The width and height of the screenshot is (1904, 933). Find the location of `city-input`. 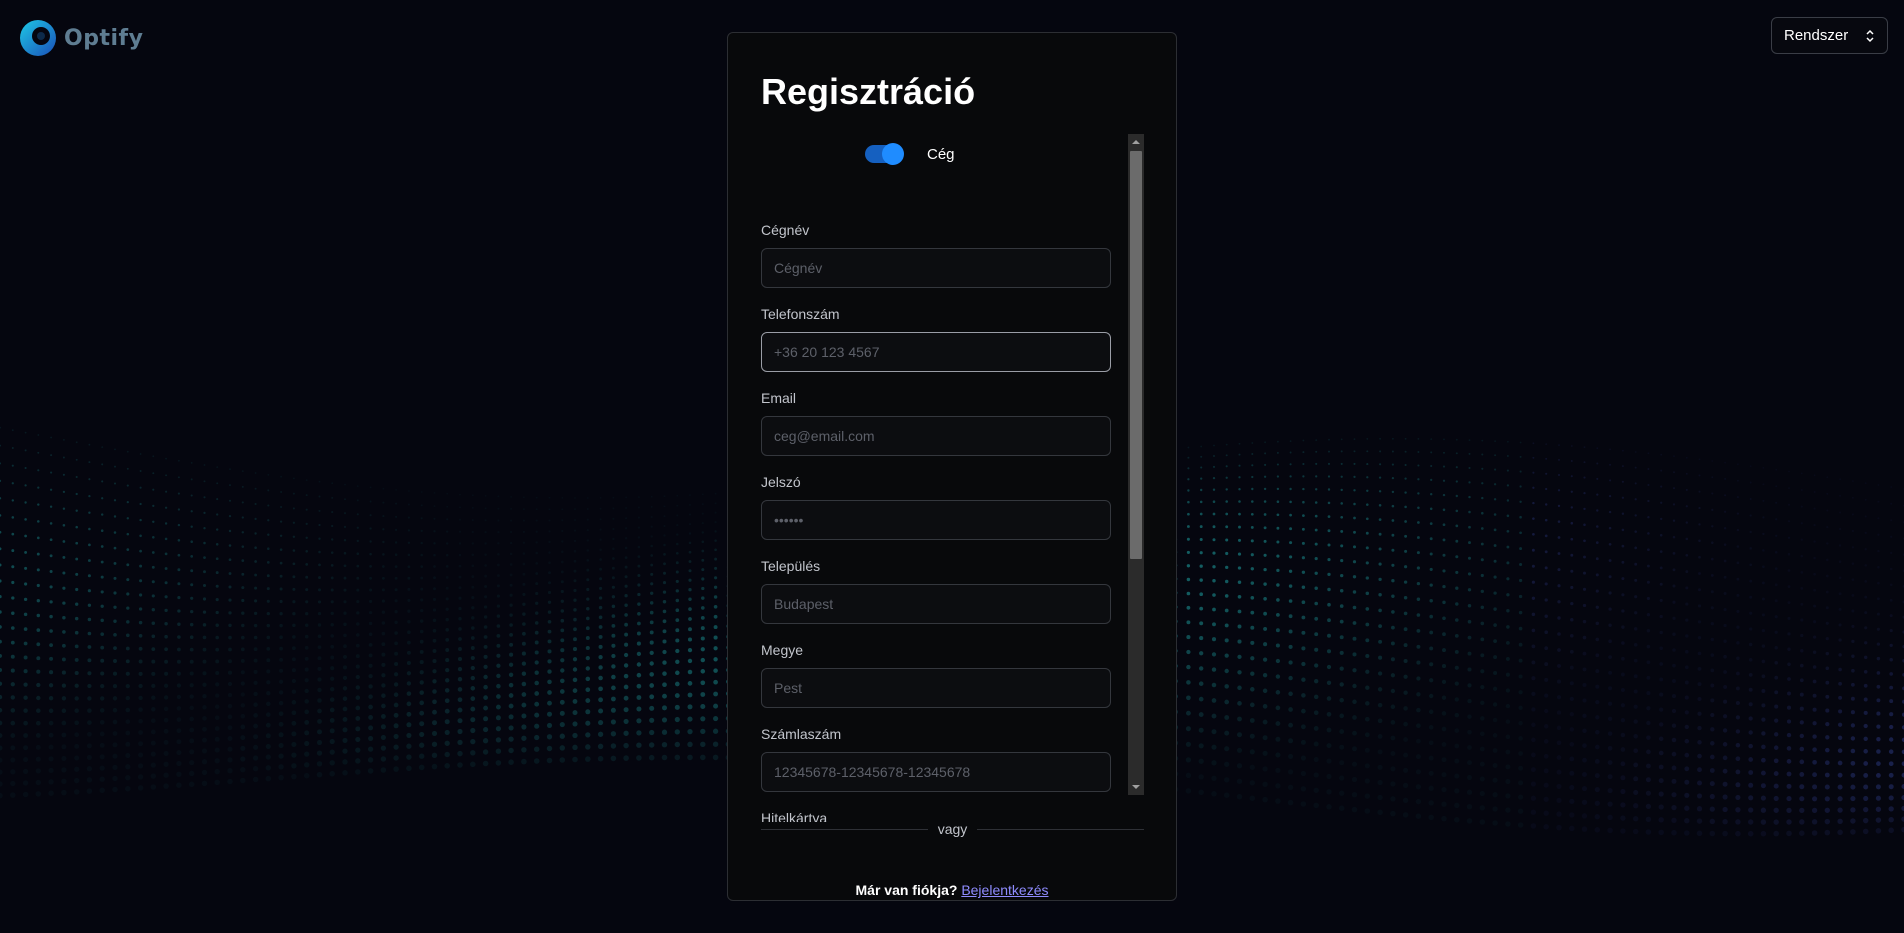

city-input is located at coordinates (936, 604).